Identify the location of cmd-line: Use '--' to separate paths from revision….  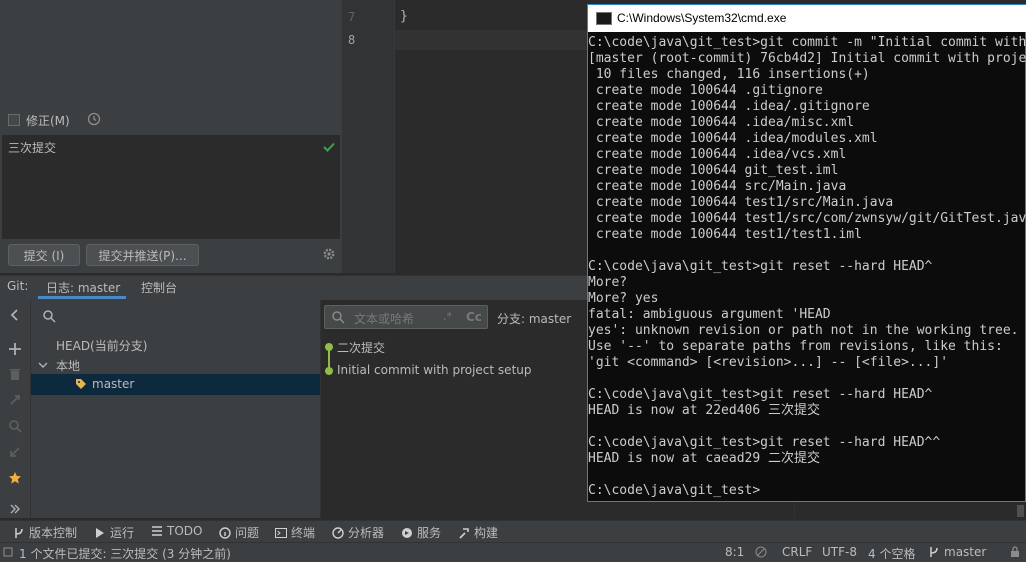
(795, 346).